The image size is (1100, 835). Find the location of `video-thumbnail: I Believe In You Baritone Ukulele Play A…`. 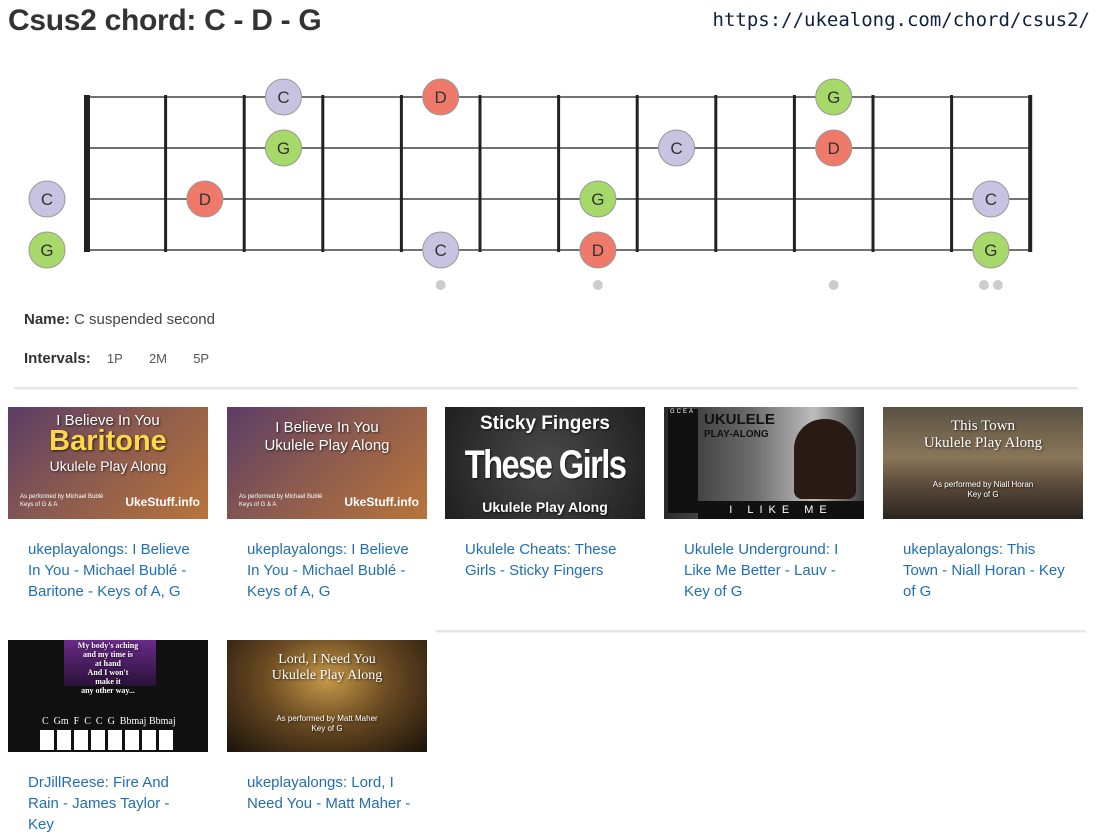

video-thumbnail: I Believe In You Baritone Ukulele Play A… is located at coordinates (108, 463).